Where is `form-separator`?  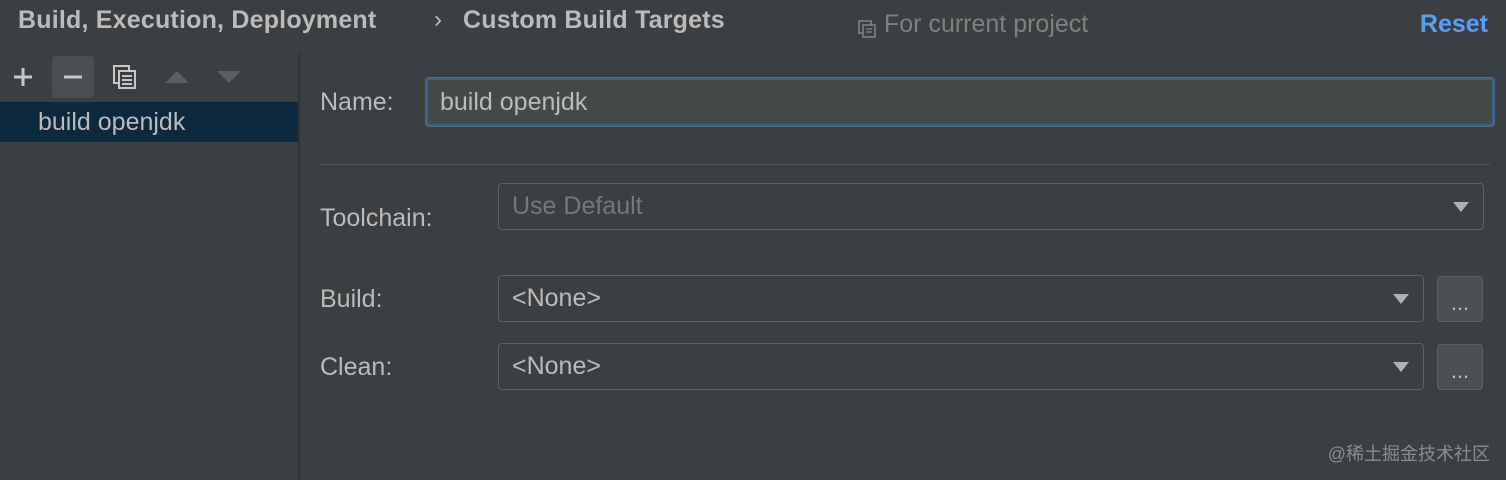
form-separator is located at coordinates (905, 164).